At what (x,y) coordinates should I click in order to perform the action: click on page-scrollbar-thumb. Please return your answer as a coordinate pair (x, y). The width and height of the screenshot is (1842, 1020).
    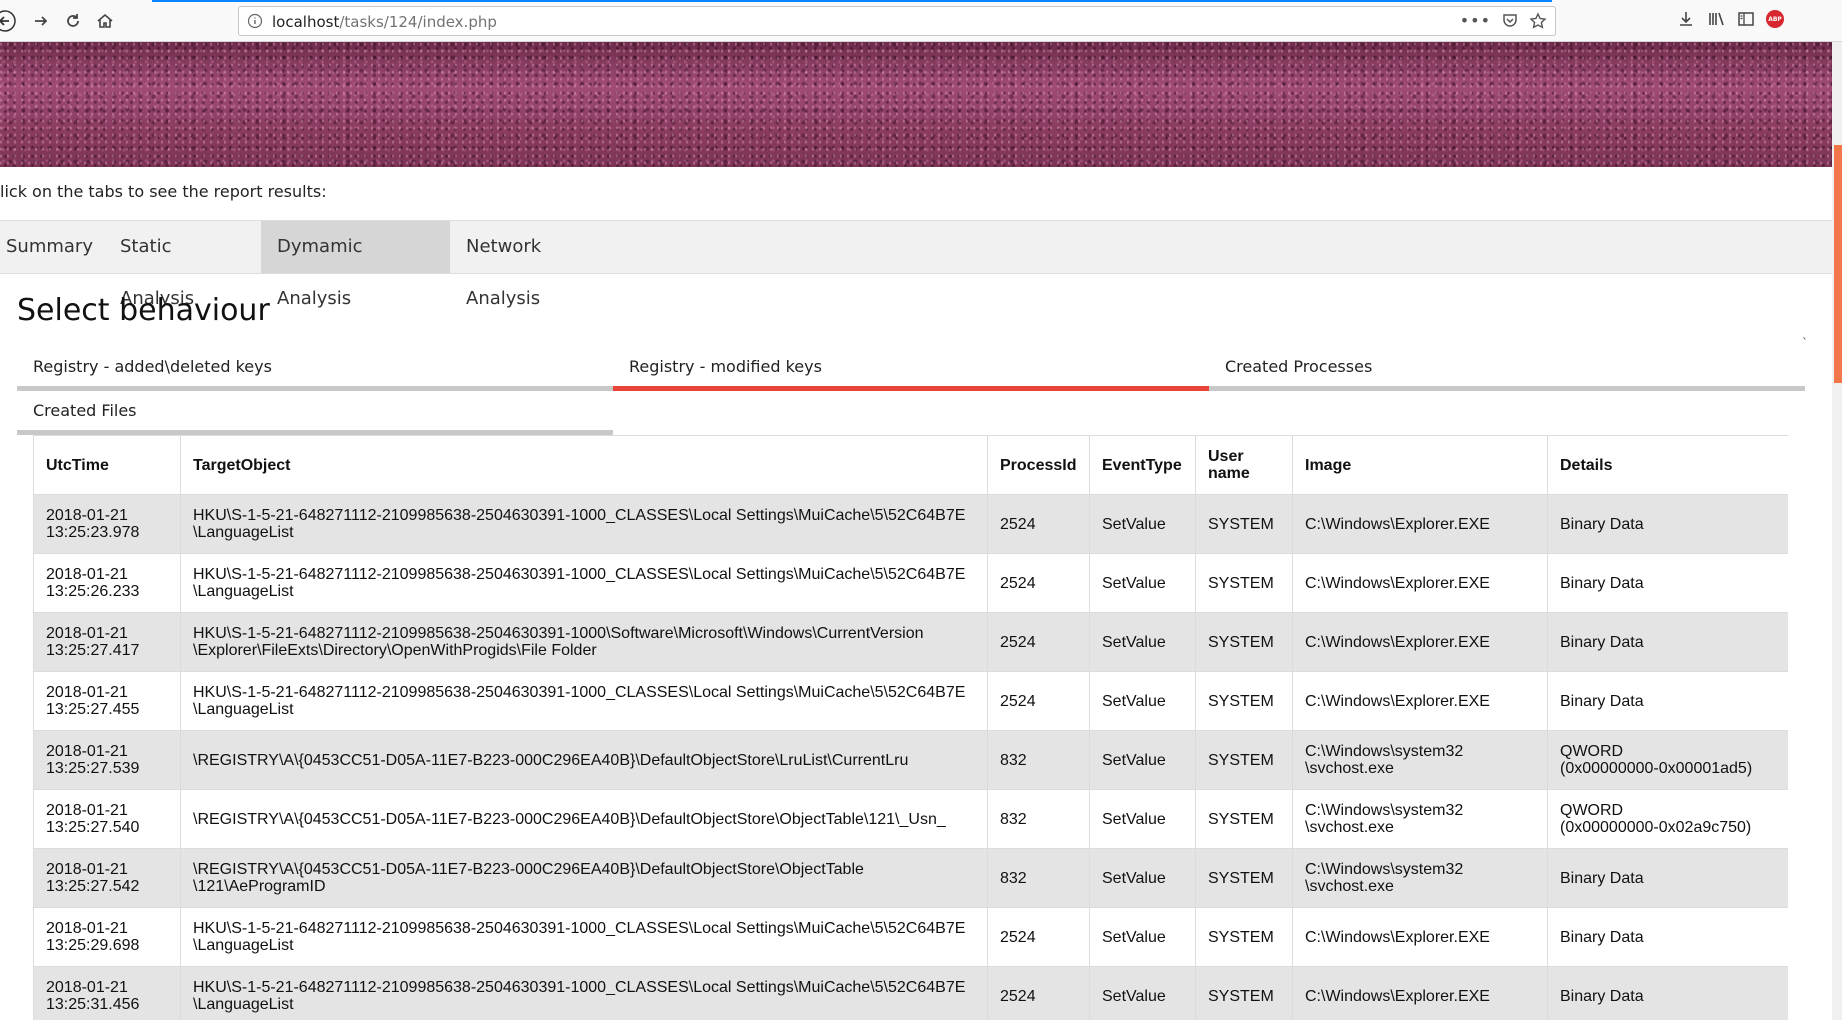
    Looking at the image, I should click on (1838, 264).